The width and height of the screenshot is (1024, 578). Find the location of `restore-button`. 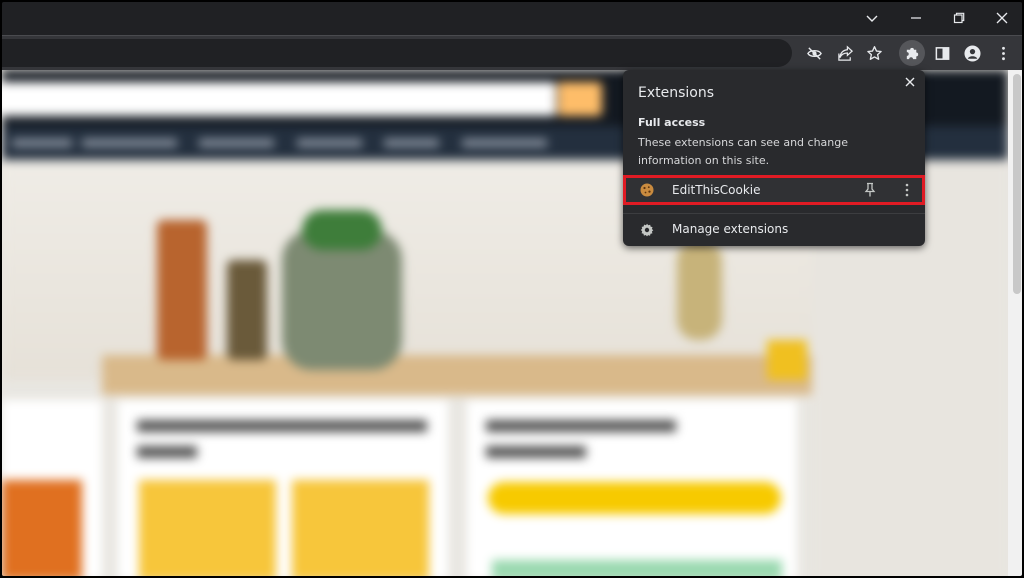

restore-button is located at coordinates (959, 18).